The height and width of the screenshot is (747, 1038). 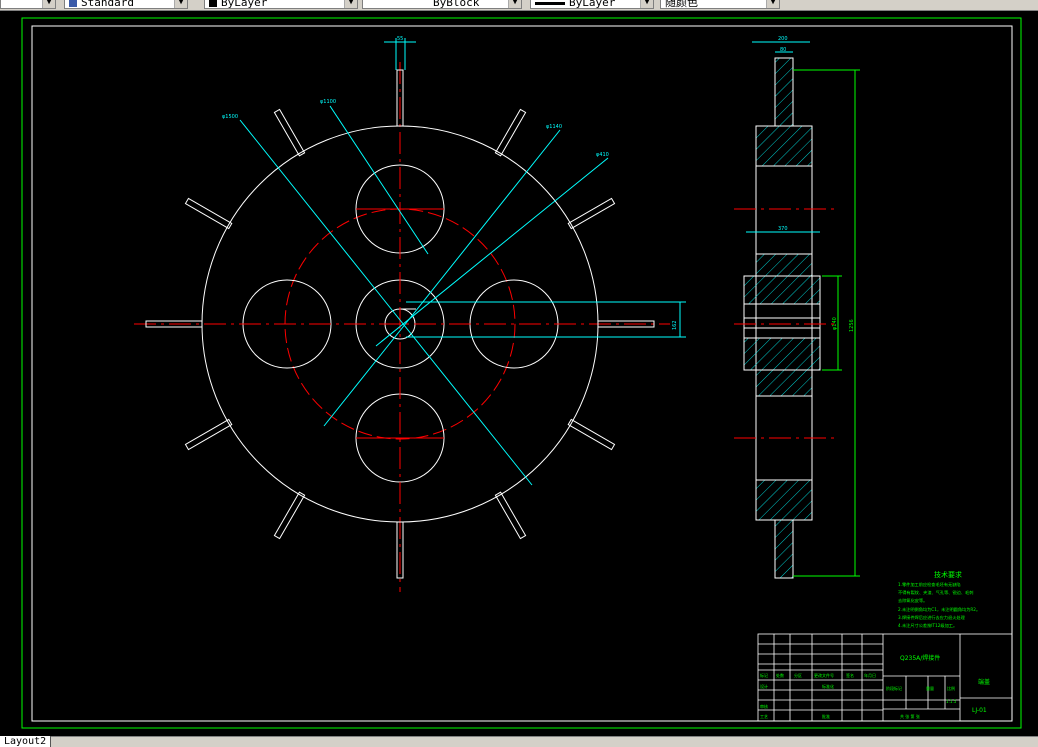 What do you see at coordinates (720, 4) in the screenshot?
I see `plot-style-combo: 随颜色 ▼` at bounding box center [720, 4].